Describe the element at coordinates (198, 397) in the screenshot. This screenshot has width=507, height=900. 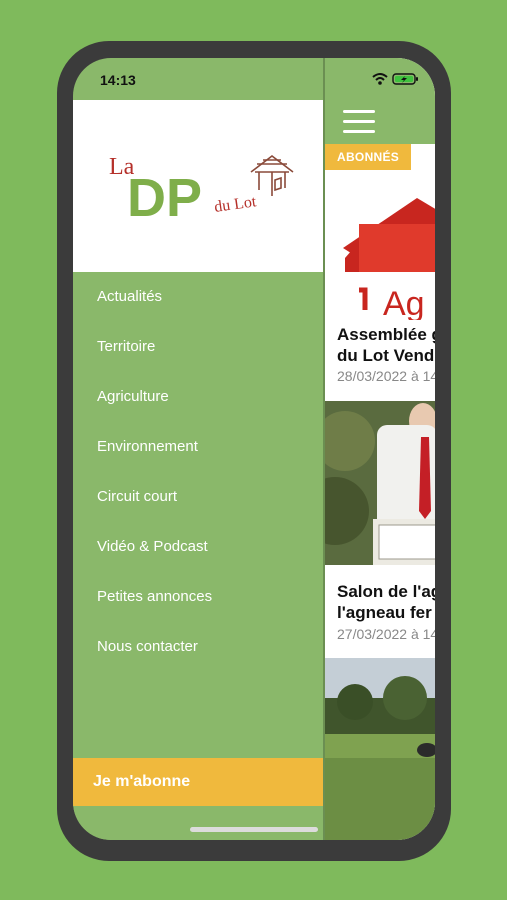
I see `menu-item-agriculture: Agriculture` at that location.